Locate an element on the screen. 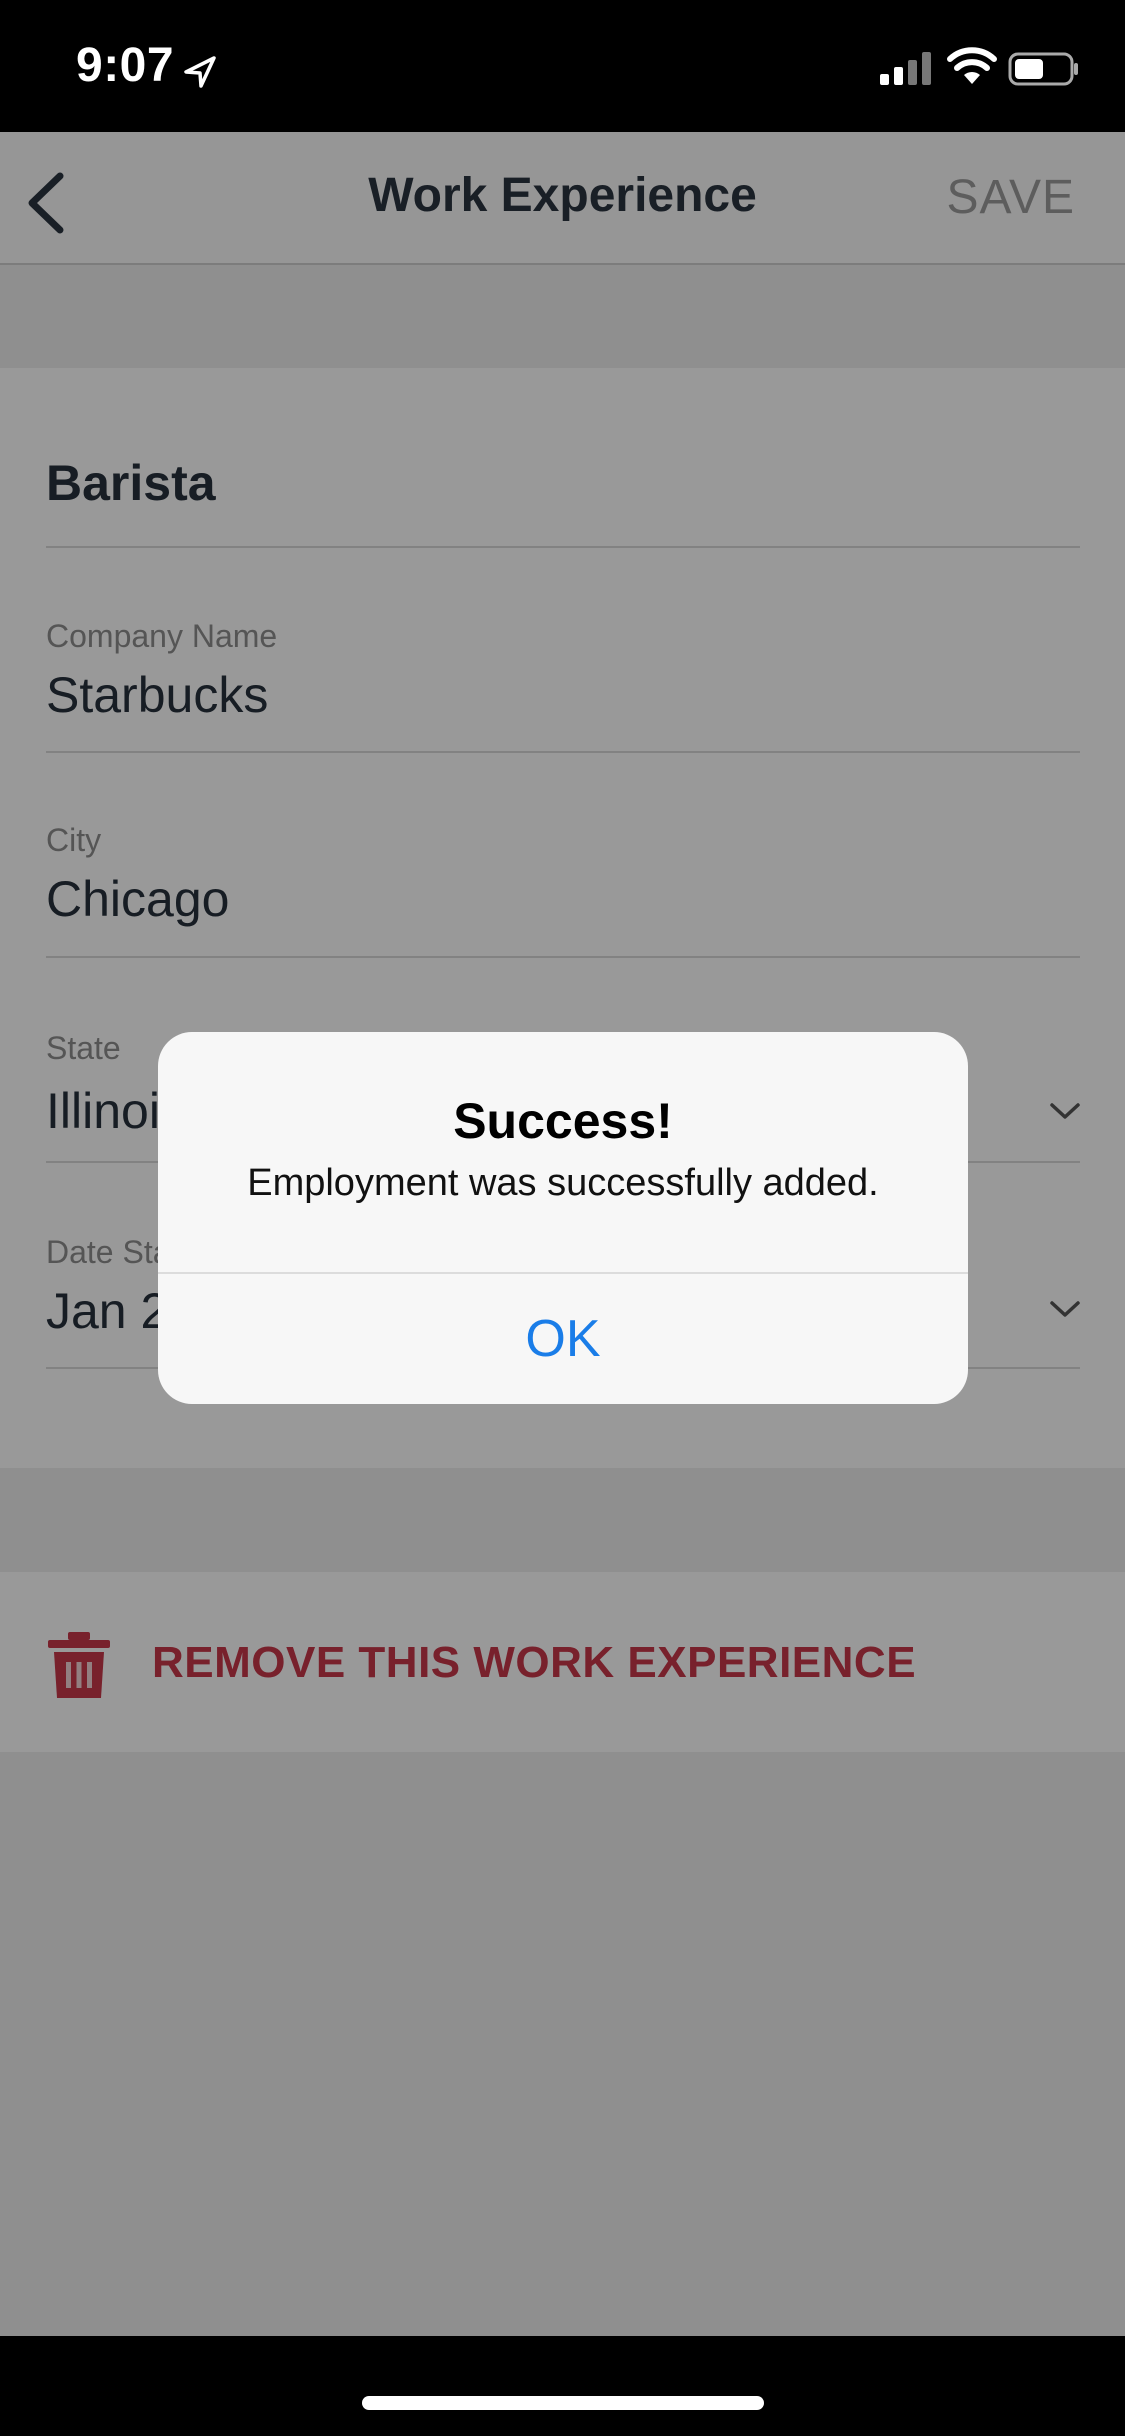 The height and width of the screenshot is (2436, 1125). home-indicator-area is located at coordinates (562, 2386).